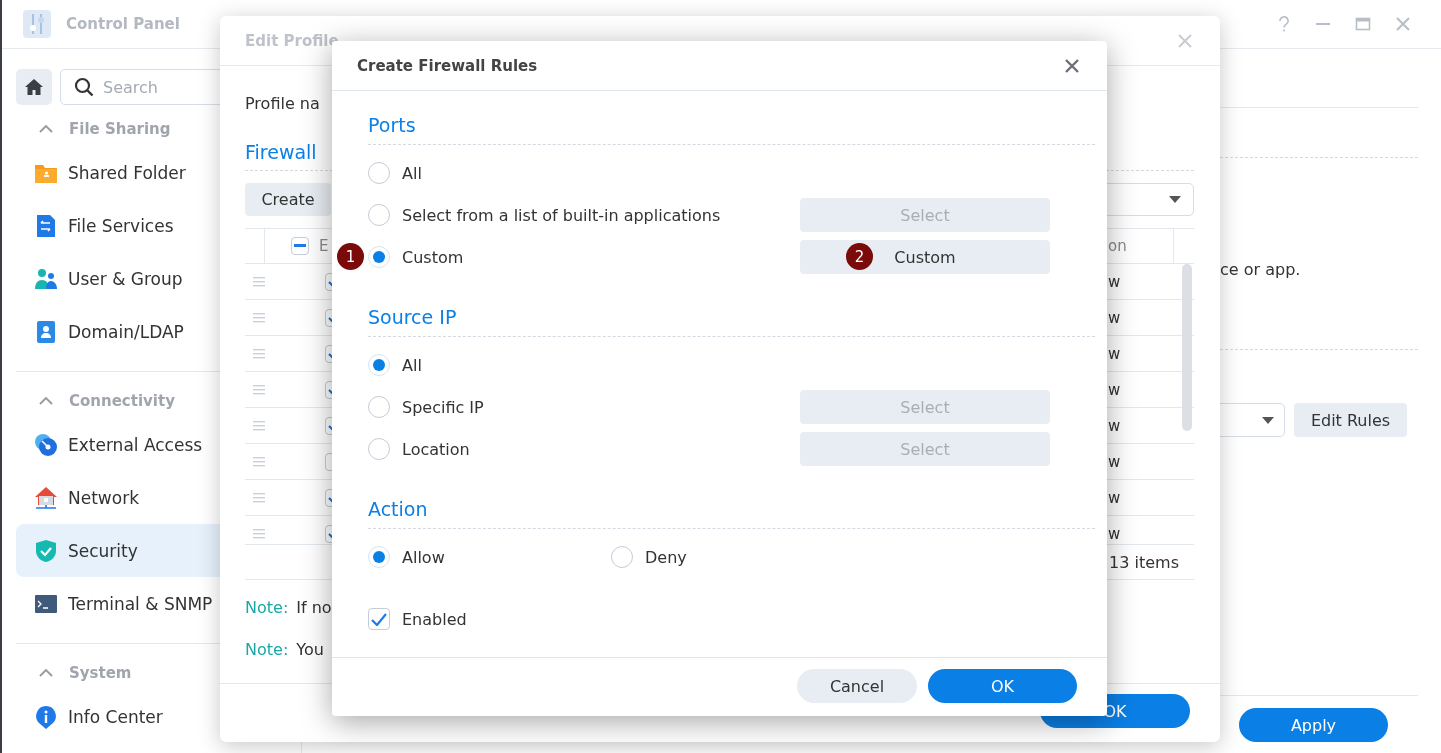 The height and width of the screenshot is (753, 1441). What do you see at coordinates (423, 557) in the screenshot?
I see `option-label: Allow` at bounding box center [423, 557].